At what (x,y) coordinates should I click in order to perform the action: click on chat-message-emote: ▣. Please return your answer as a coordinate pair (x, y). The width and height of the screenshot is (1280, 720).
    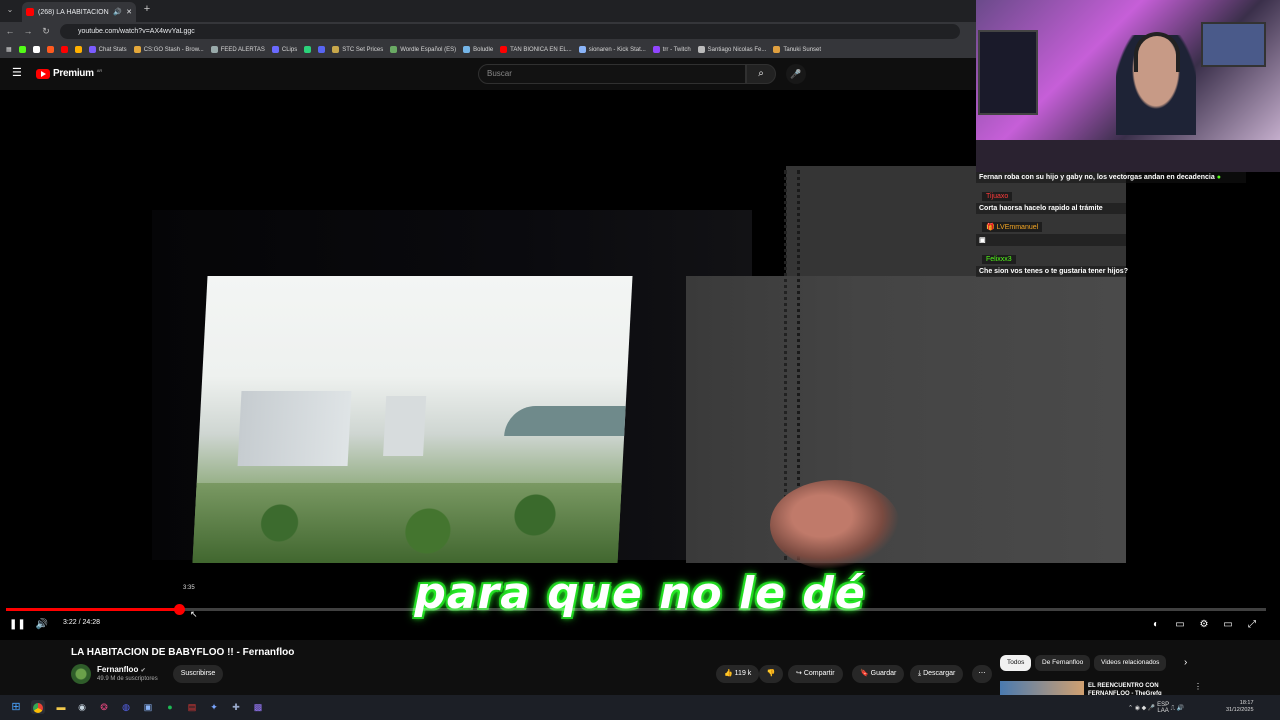
    Looking at the image, I should click on (1051, 240).